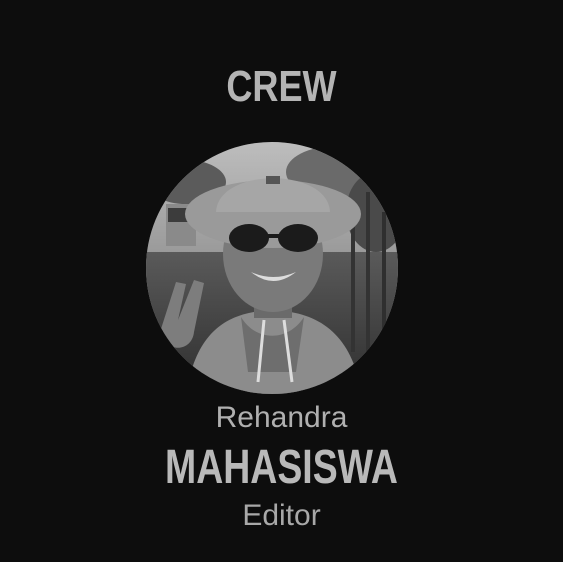 The height and width of the screenshot is (562, 563). I want to click on crew-role: Editor, so click(281, 515).